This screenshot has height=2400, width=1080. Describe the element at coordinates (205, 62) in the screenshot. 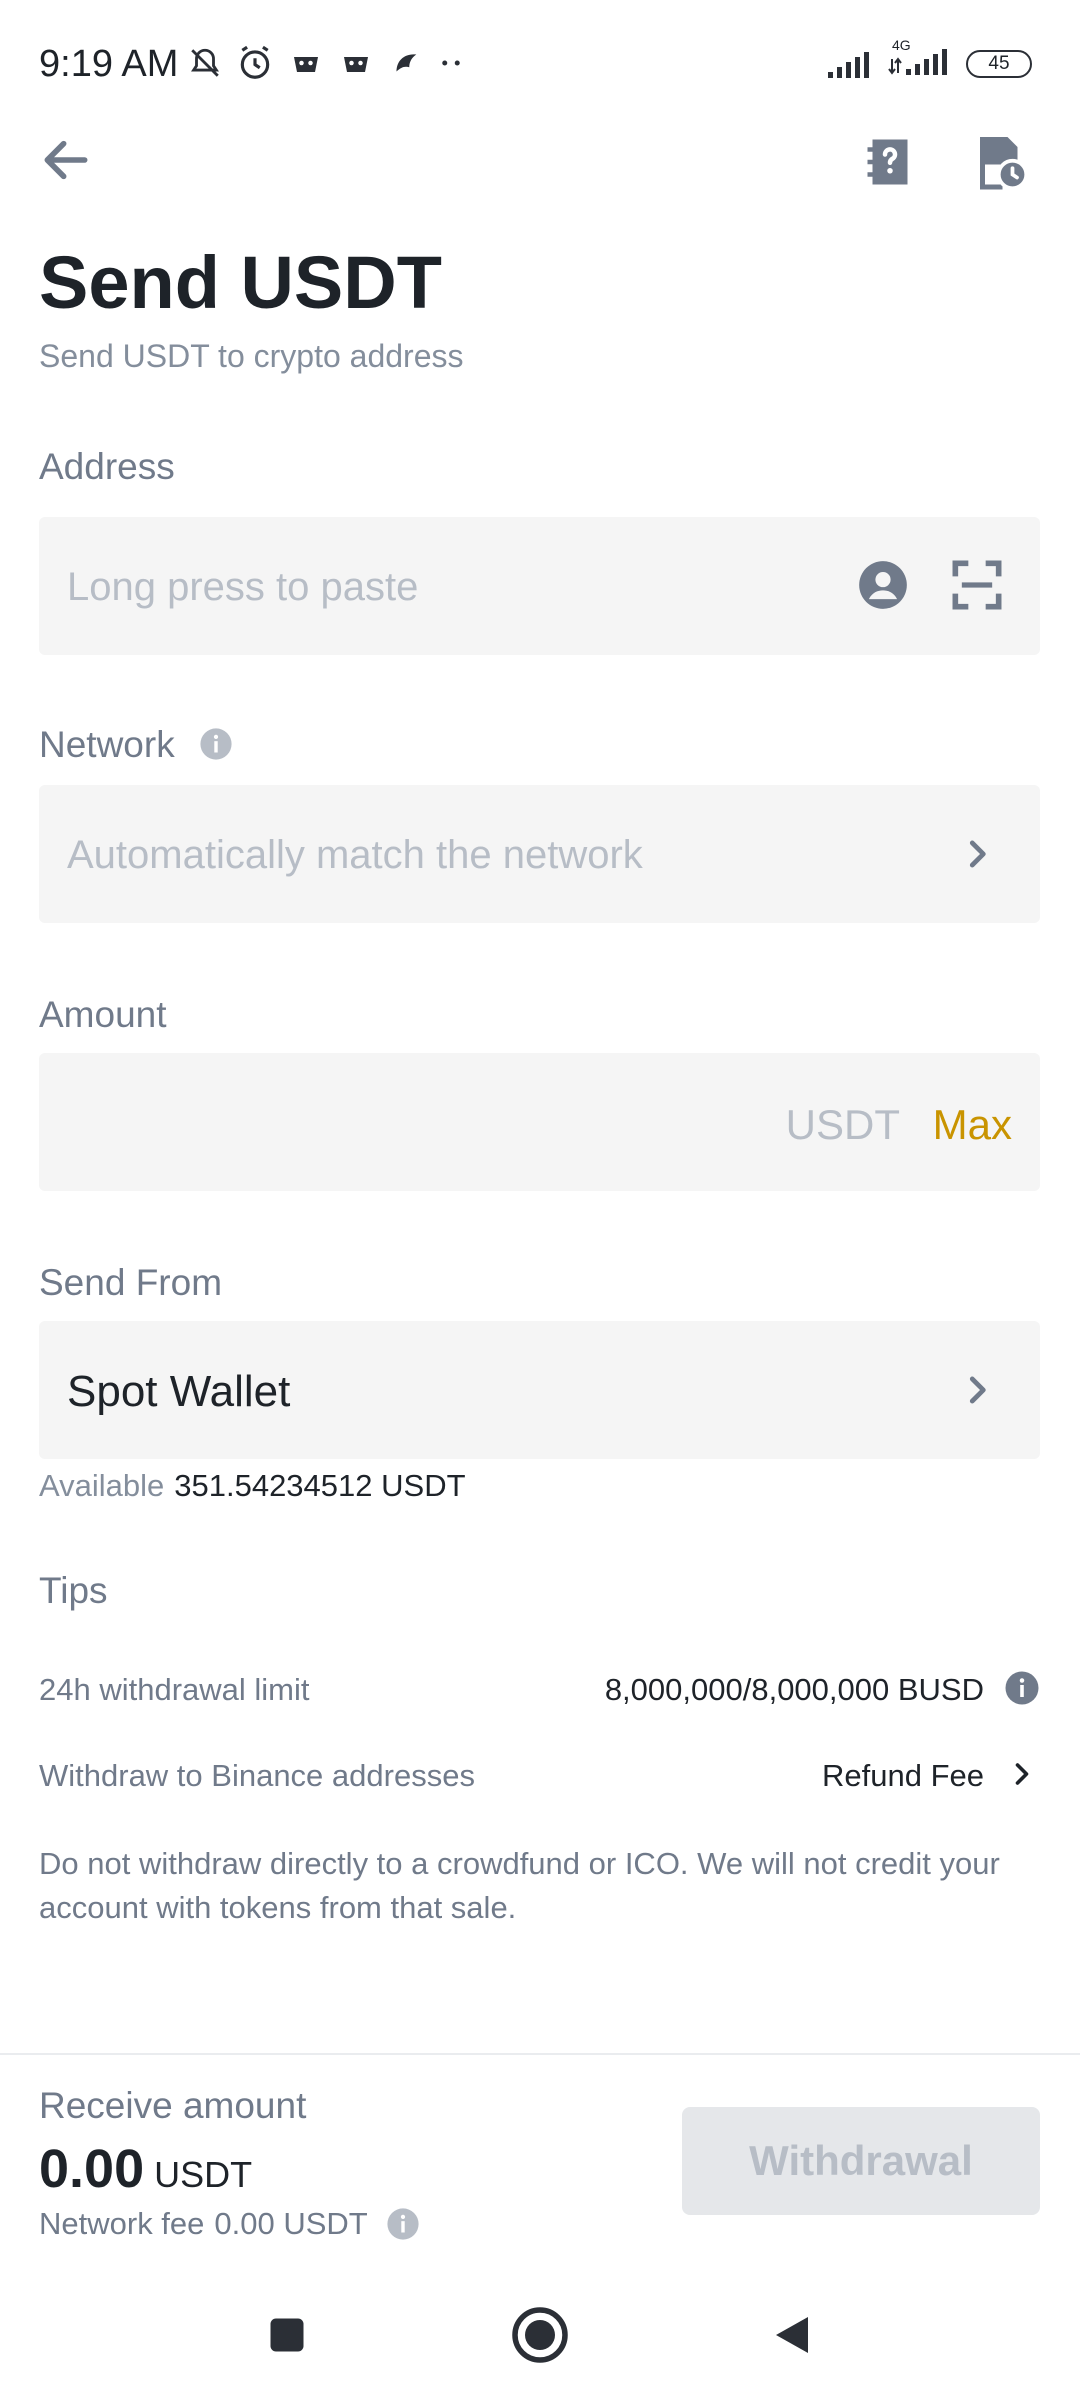

I see `mute-bell-icon` at that location.